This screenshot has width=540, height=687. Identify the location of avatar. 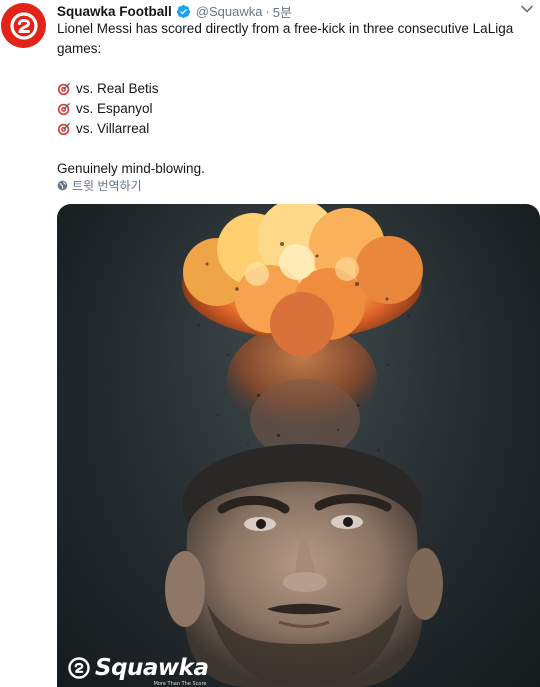
(23, 25).